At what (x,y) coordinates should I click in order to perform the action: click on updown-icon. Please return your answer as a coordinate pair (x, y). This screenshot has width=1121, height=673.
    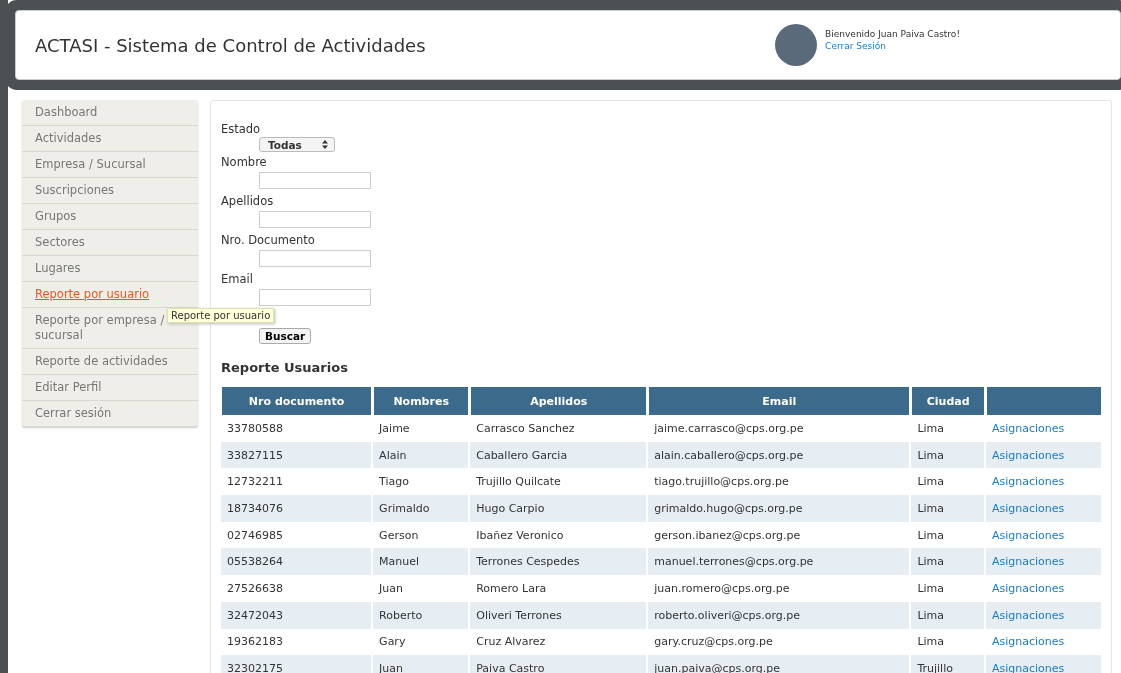
    Looking at the image, I should click on (325, 144).